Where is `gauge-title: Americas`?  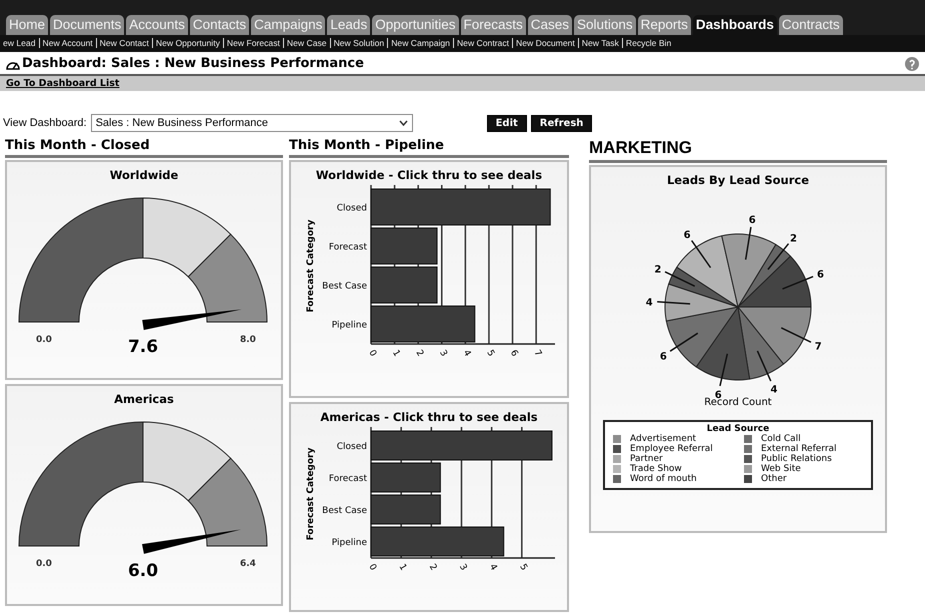 gauge-title: Americas is located at coordinates (144, 399).